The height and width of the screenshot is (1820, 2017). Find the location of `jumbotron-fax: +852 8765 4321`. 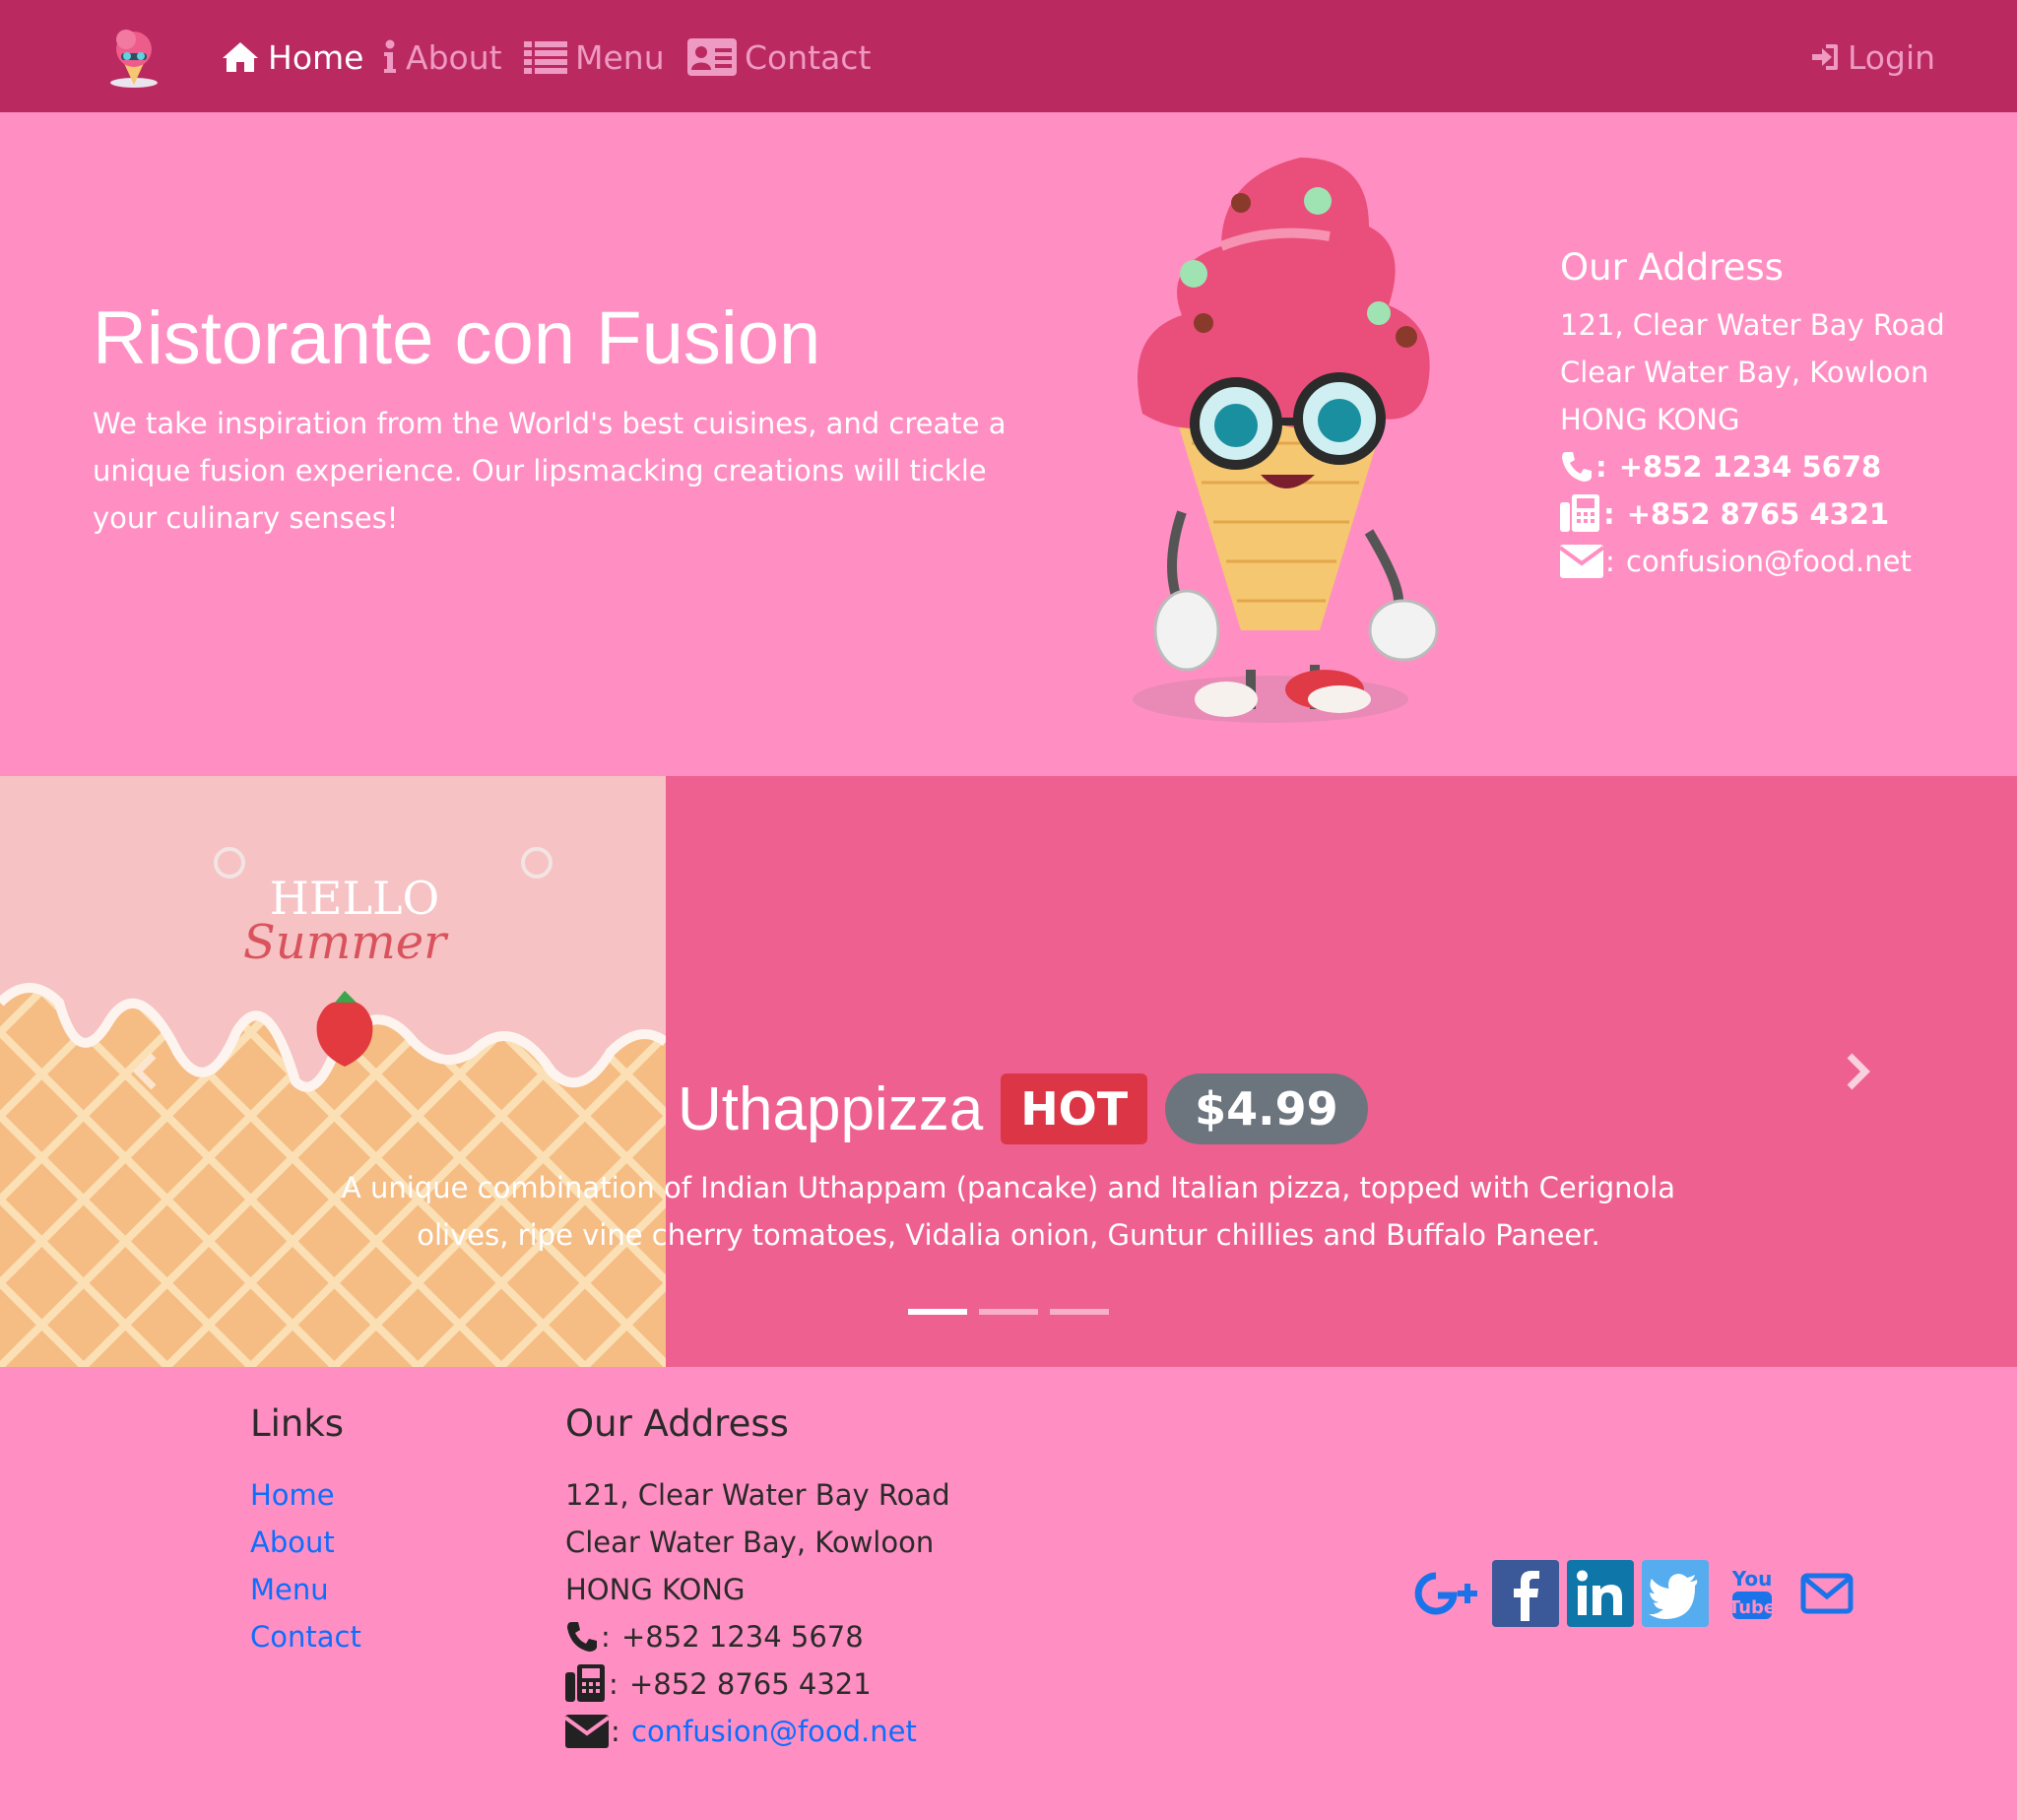

jumbotron-fax: +852 8765 4321 is located at coordinates (1758, 514).